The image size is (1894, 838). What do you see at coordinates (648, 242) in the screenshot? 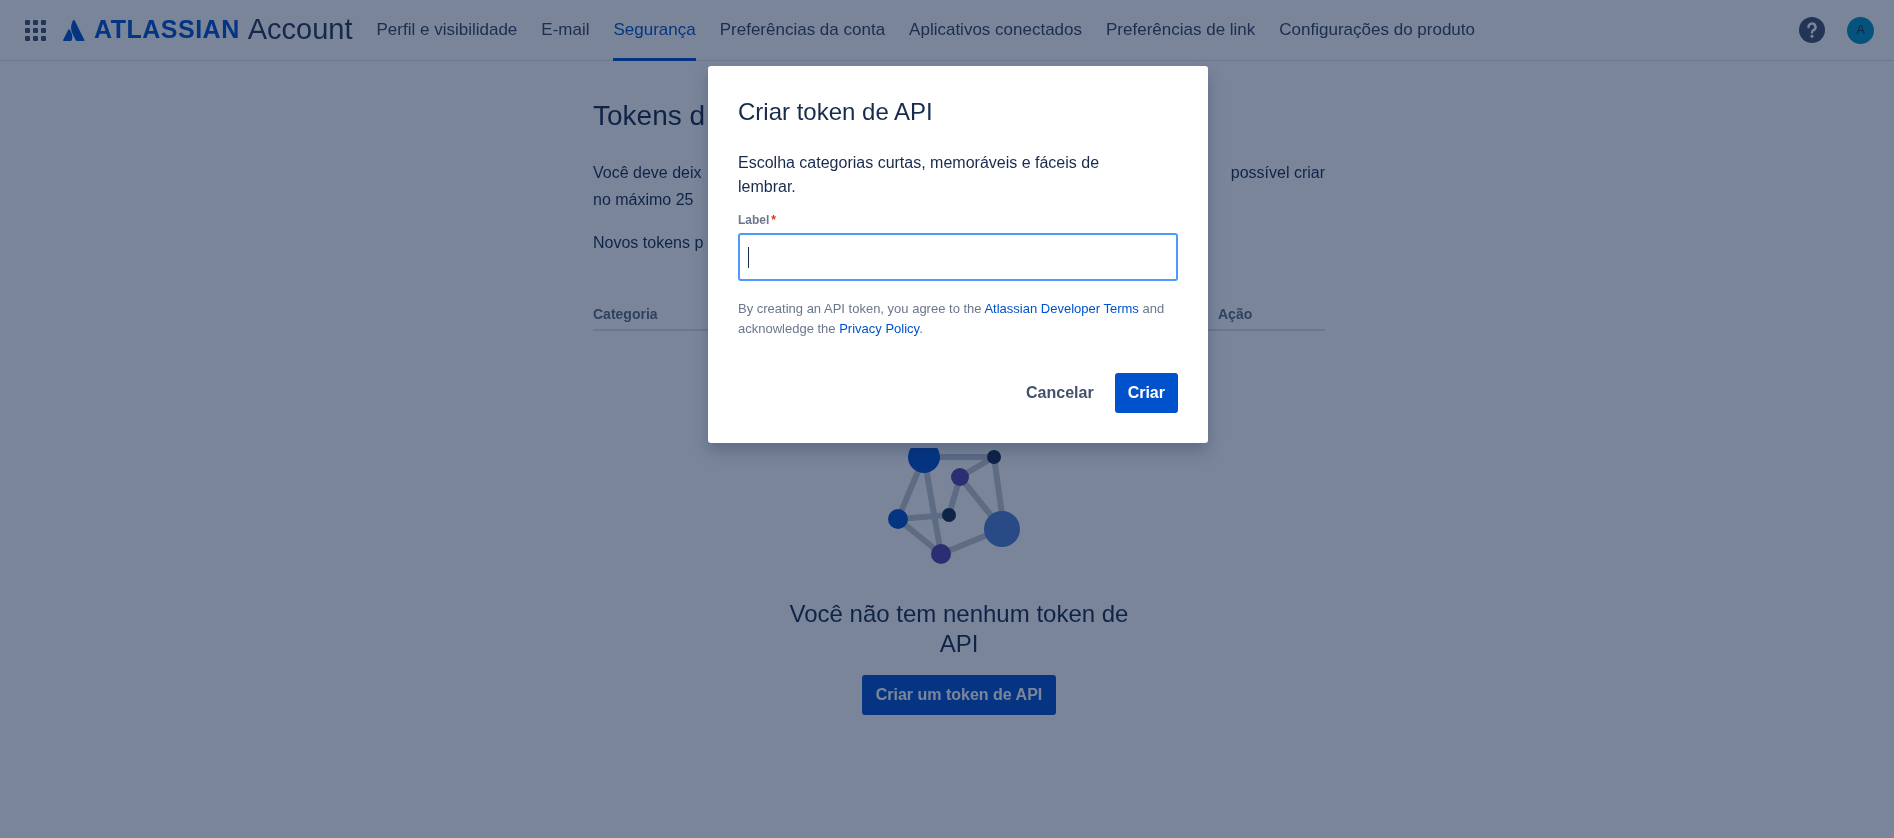
I see `paragraph-text: Novos tokens p` at bounding box center [648, 242].